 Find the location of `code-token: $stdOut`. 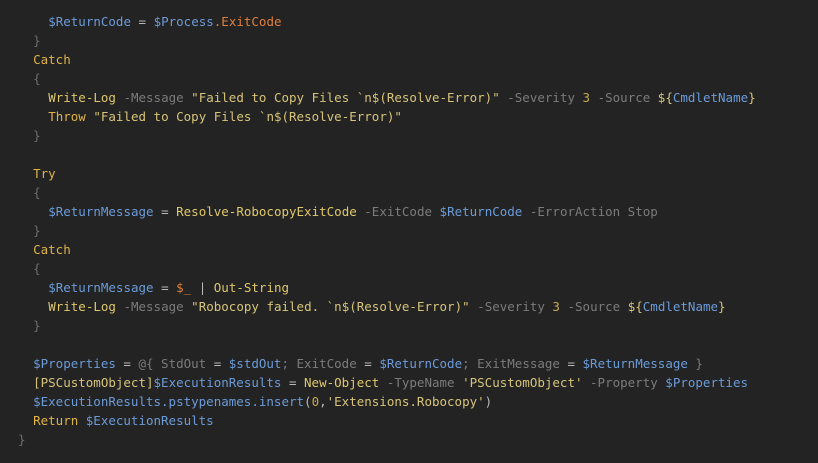

code-token: $stdOut is located at coordinates (255, 363).